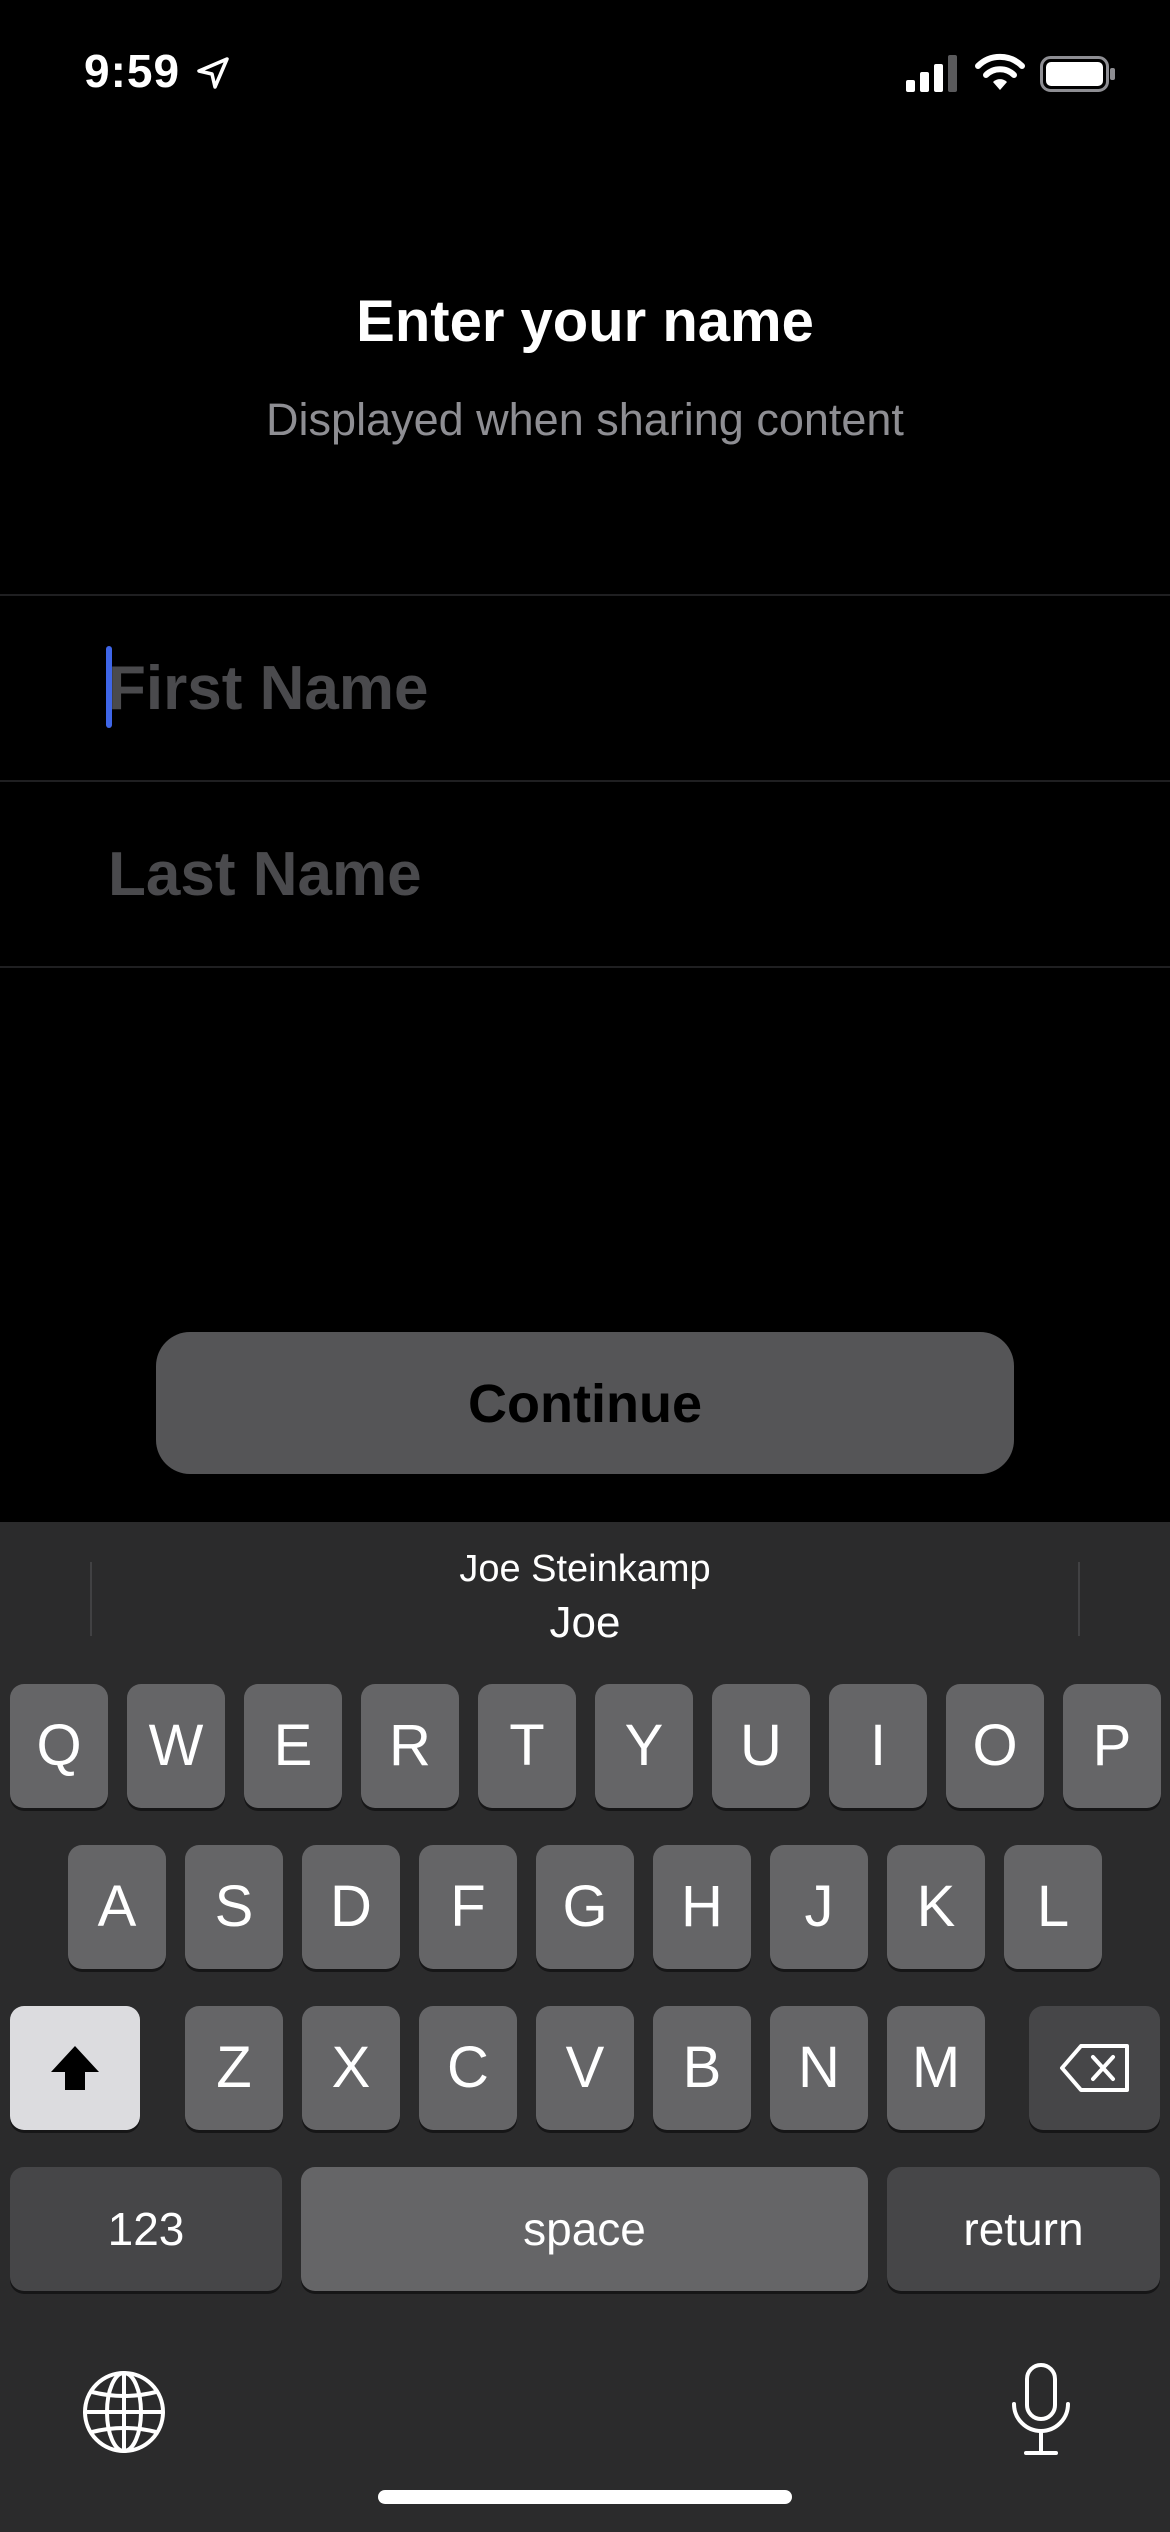  I want to click on numbers-key: 123, so click(146, 2229).